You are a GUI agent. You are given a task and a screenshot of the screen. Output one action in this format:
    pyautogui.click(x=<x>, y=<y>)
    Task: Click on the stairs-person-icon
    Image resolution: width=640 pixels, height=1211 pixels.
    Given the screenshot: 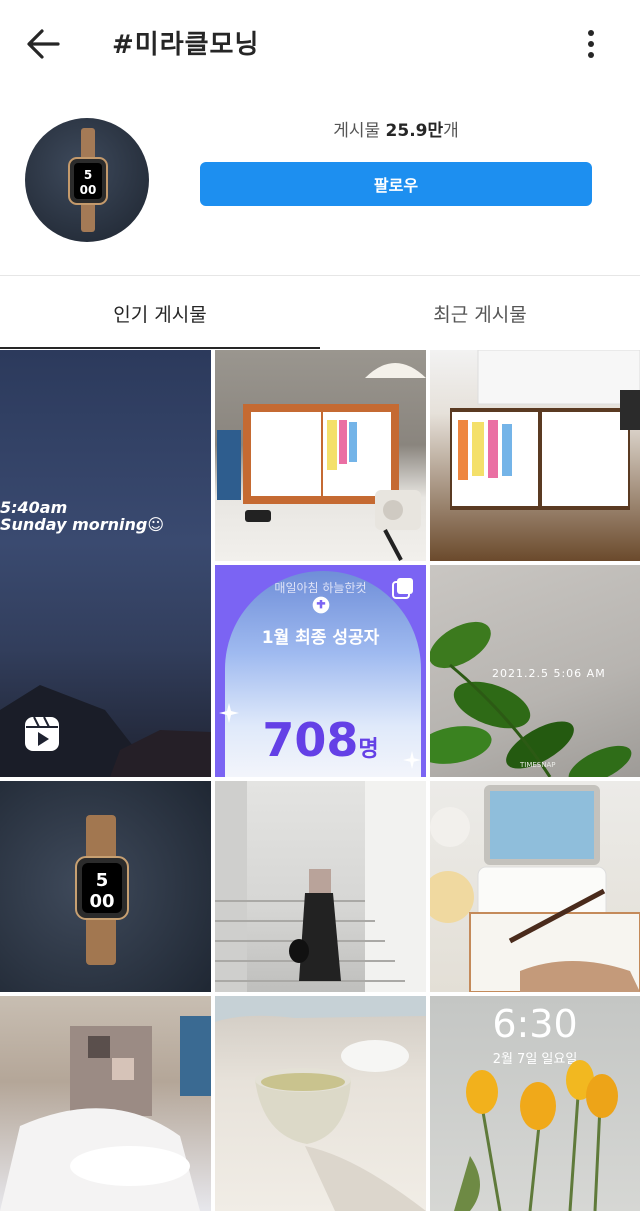 What is the action you would take?
    pyautogui.click(x=320, y=886)
    